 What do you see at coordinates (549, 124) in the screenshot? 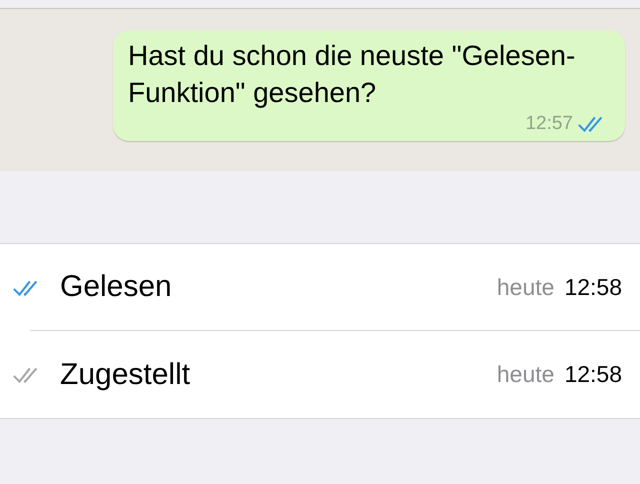
I see `message-time: 12:57` at bounding box center [549, 124].